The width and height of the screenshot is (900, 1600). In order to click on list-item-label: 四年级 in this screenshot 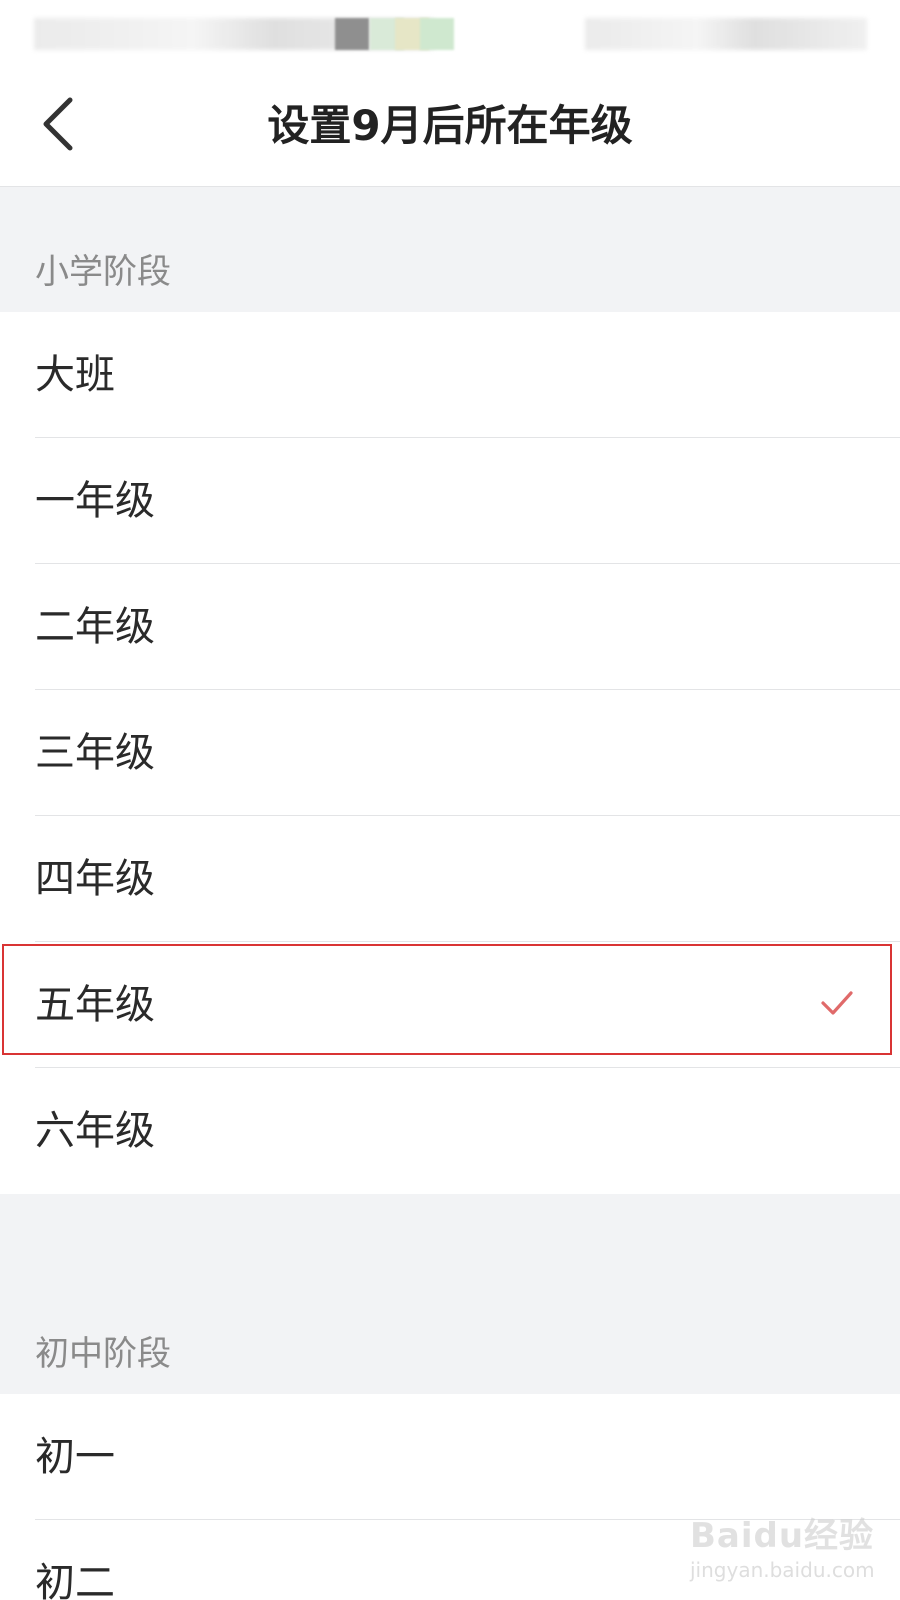, I will do `click(95, 879)`.